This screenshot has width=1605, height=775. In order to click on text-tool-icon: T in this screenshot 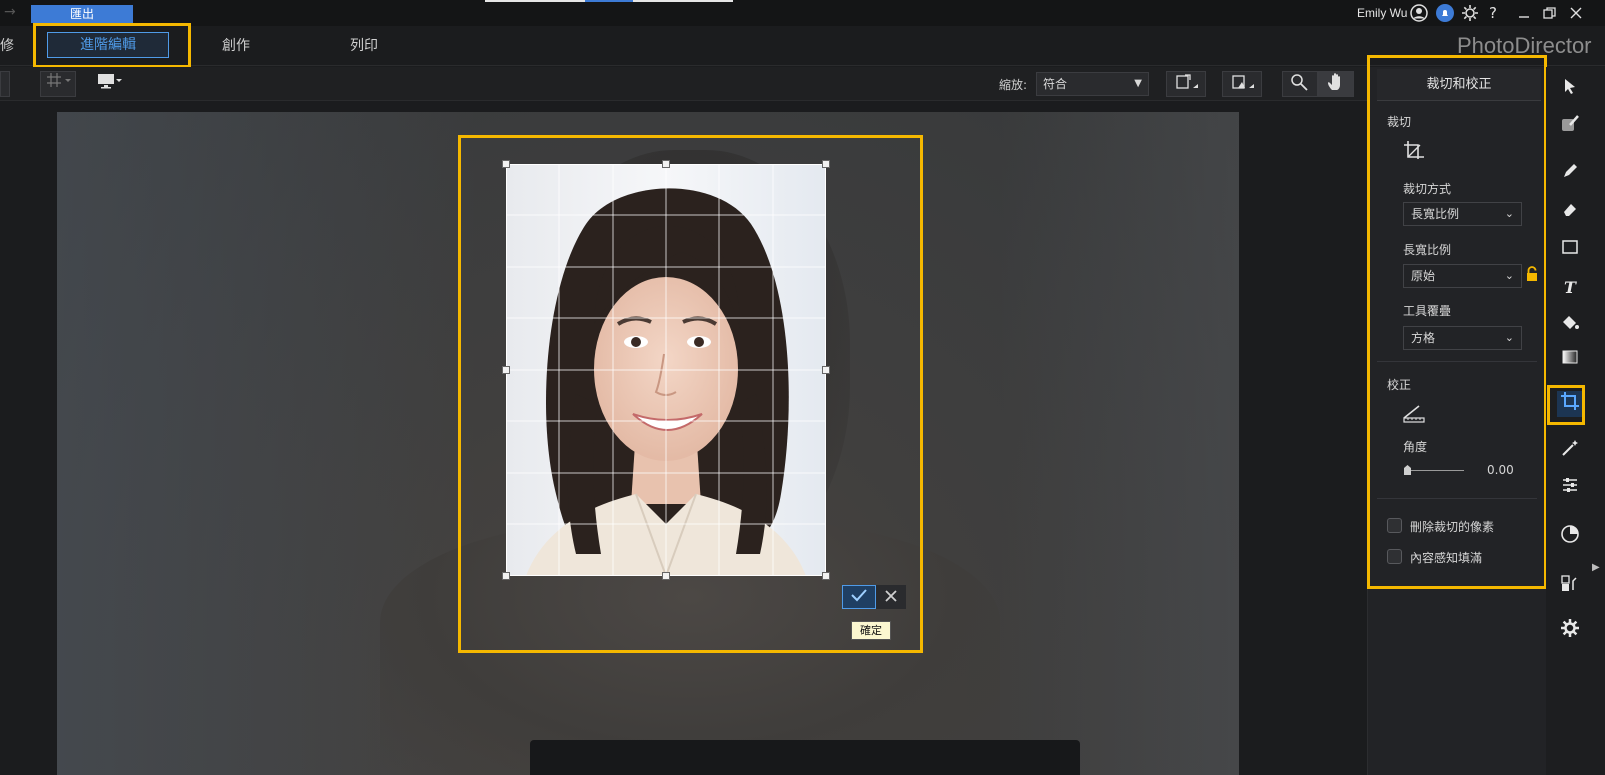, I will do `click(1570, 288)`.